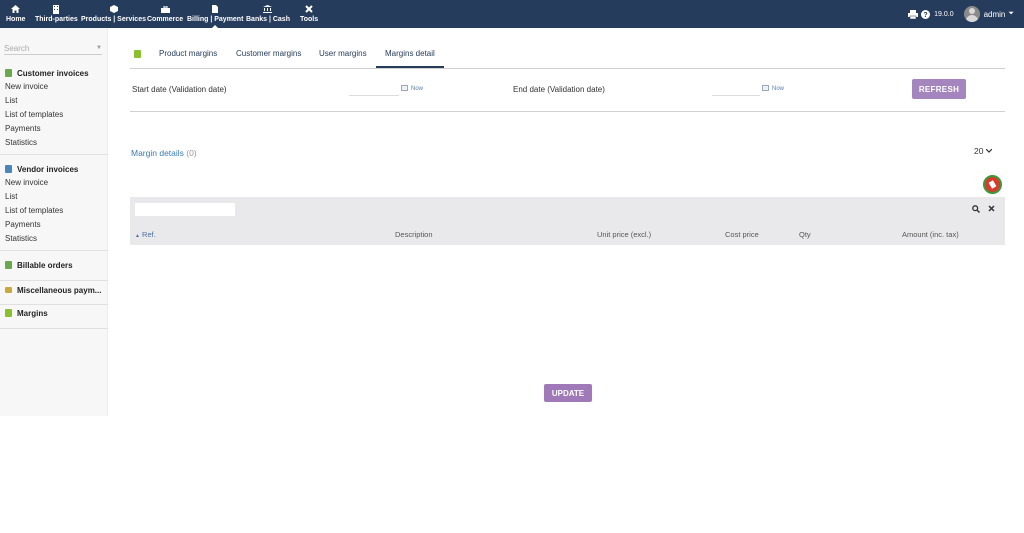  I want to click on column-header-amount: Amount (inc. tax), so click(930, 234).